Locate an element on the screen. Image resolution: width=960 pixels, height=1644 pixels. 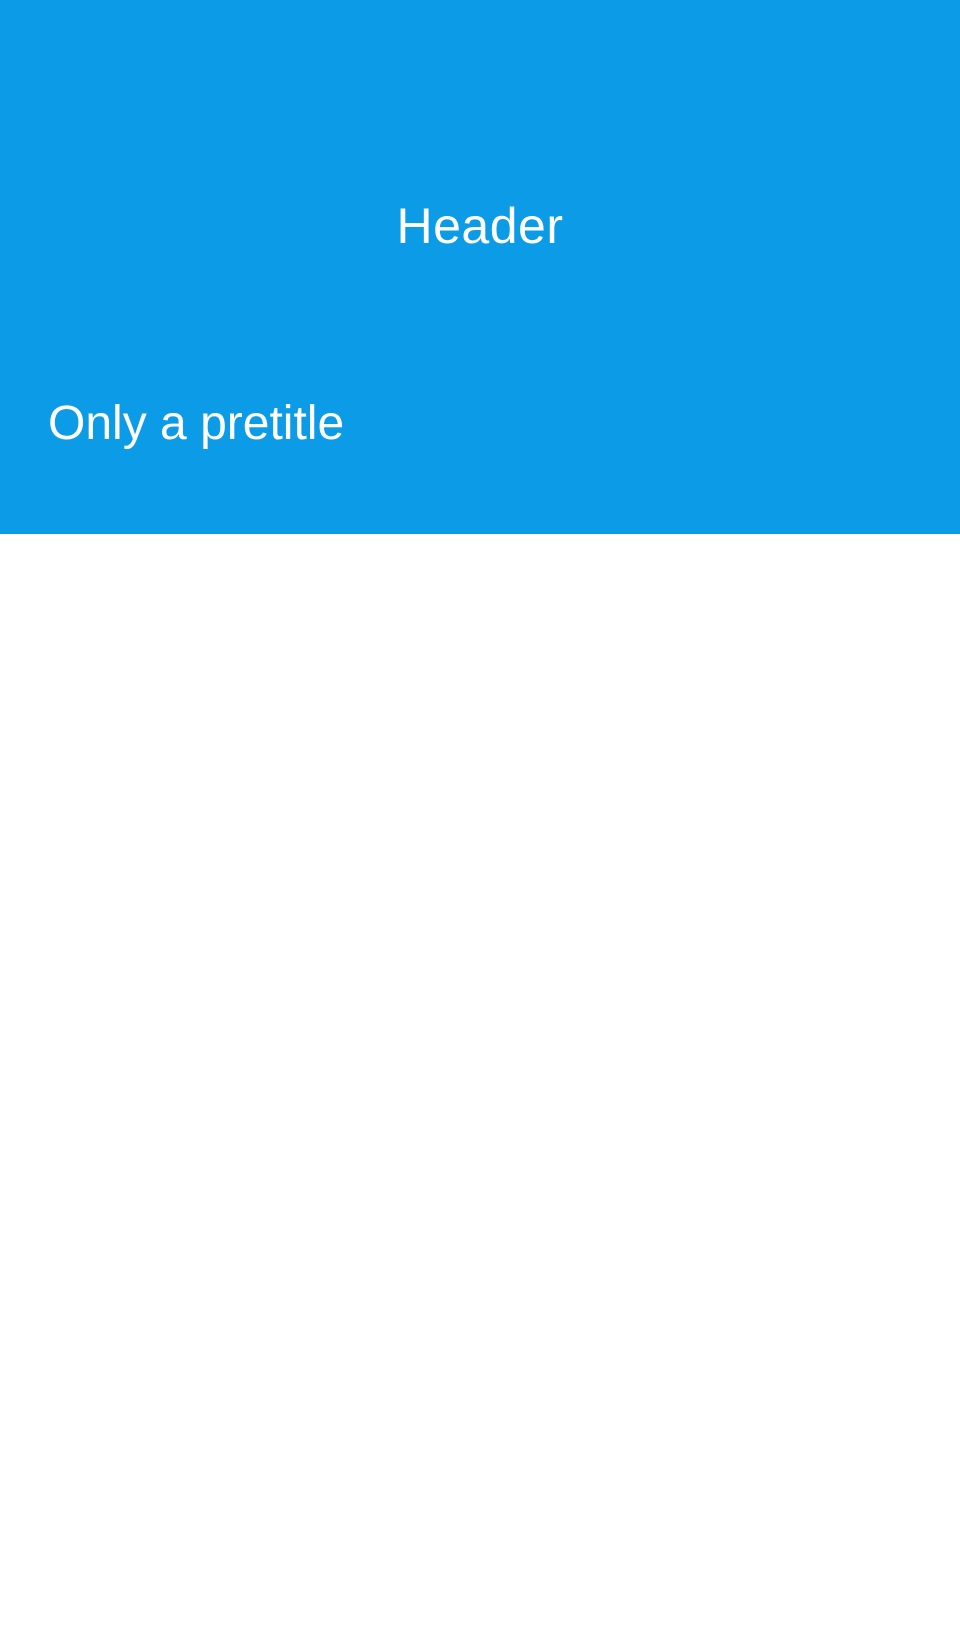
header-title: Header is located at coordinates (480, 226).